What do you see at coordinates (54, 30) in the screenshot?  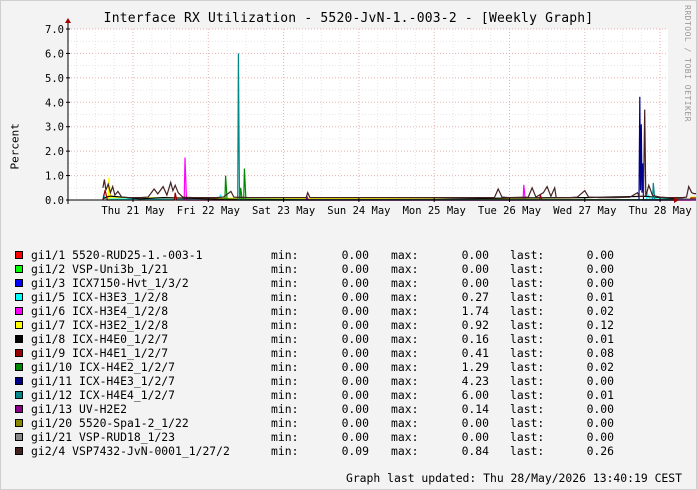 I see `y-tick-label: 7.0` at bounding box center [54, 30].